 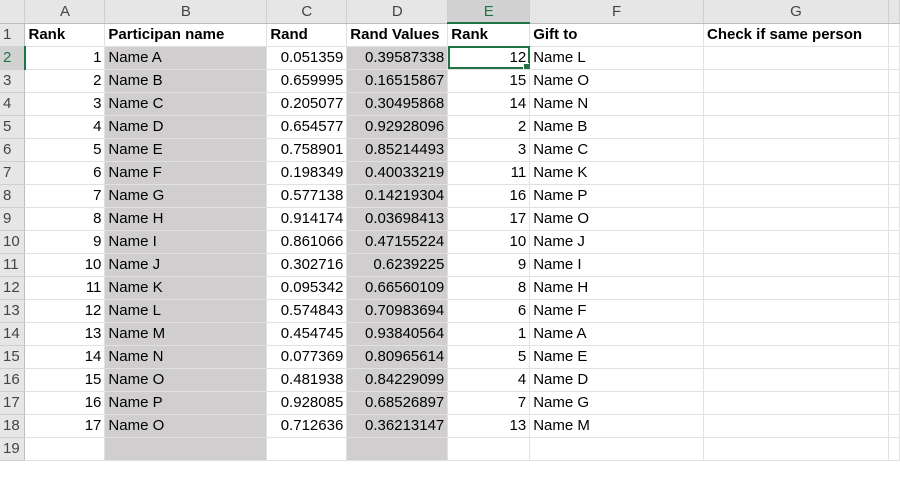 What do you see at coordinates (397, 35) in the screenshot?
I see `header-cell-rand-values: Rand Values` at bounding box center [397, 35].